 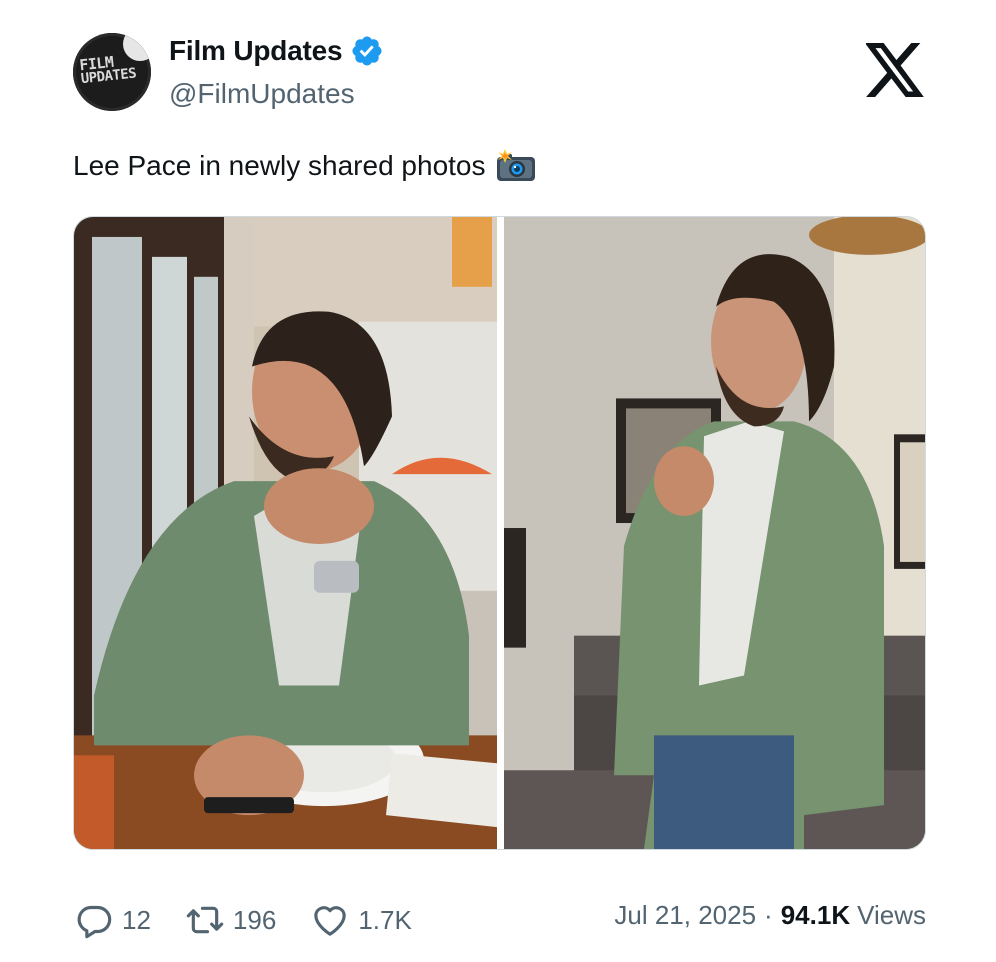 I want to click on views-count: 94.1K, so click(x=815, y=915).